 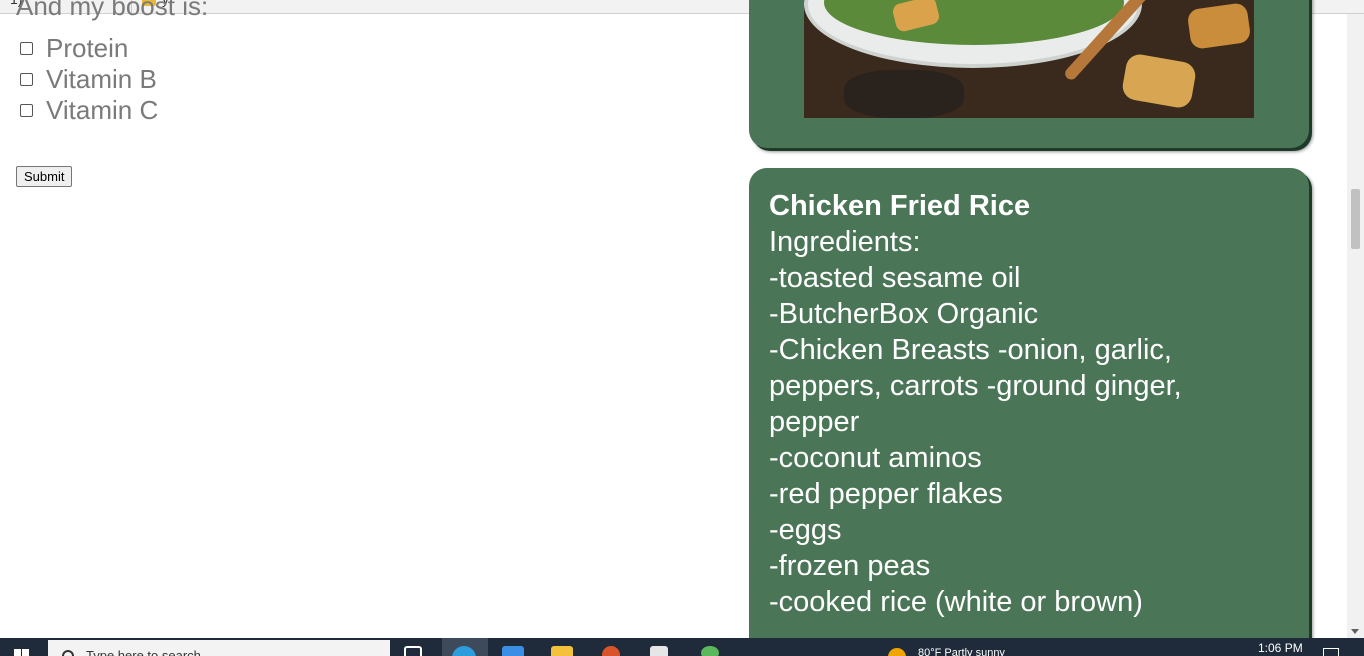 I want to click on option-vitamin-b: Vitamin B, so click(x=88, y=79).